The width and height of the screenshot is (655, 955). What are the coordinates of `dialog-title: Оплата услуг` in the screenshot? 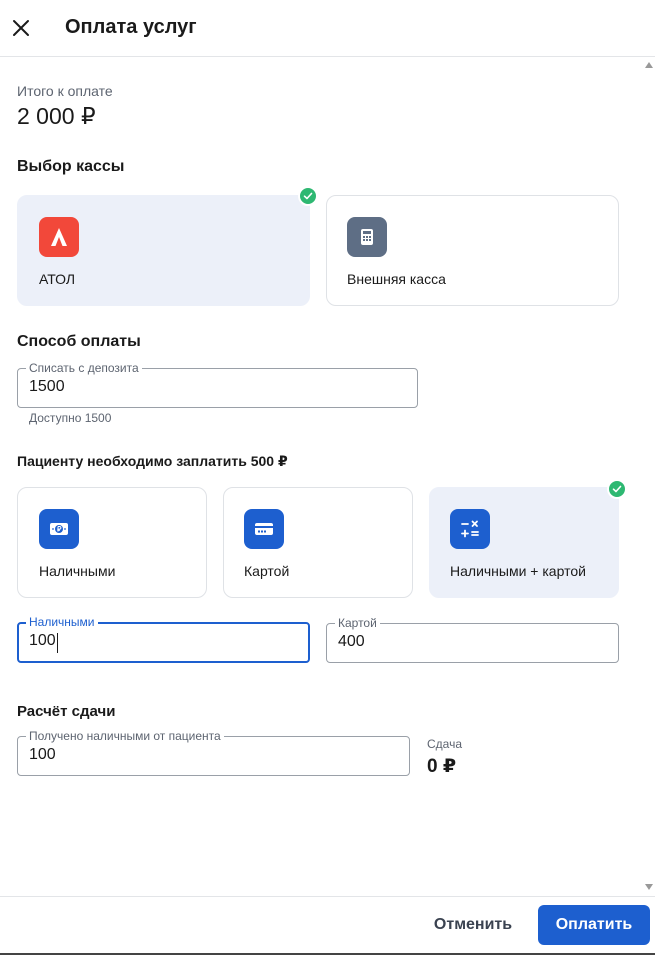 It's located at (131, 27).